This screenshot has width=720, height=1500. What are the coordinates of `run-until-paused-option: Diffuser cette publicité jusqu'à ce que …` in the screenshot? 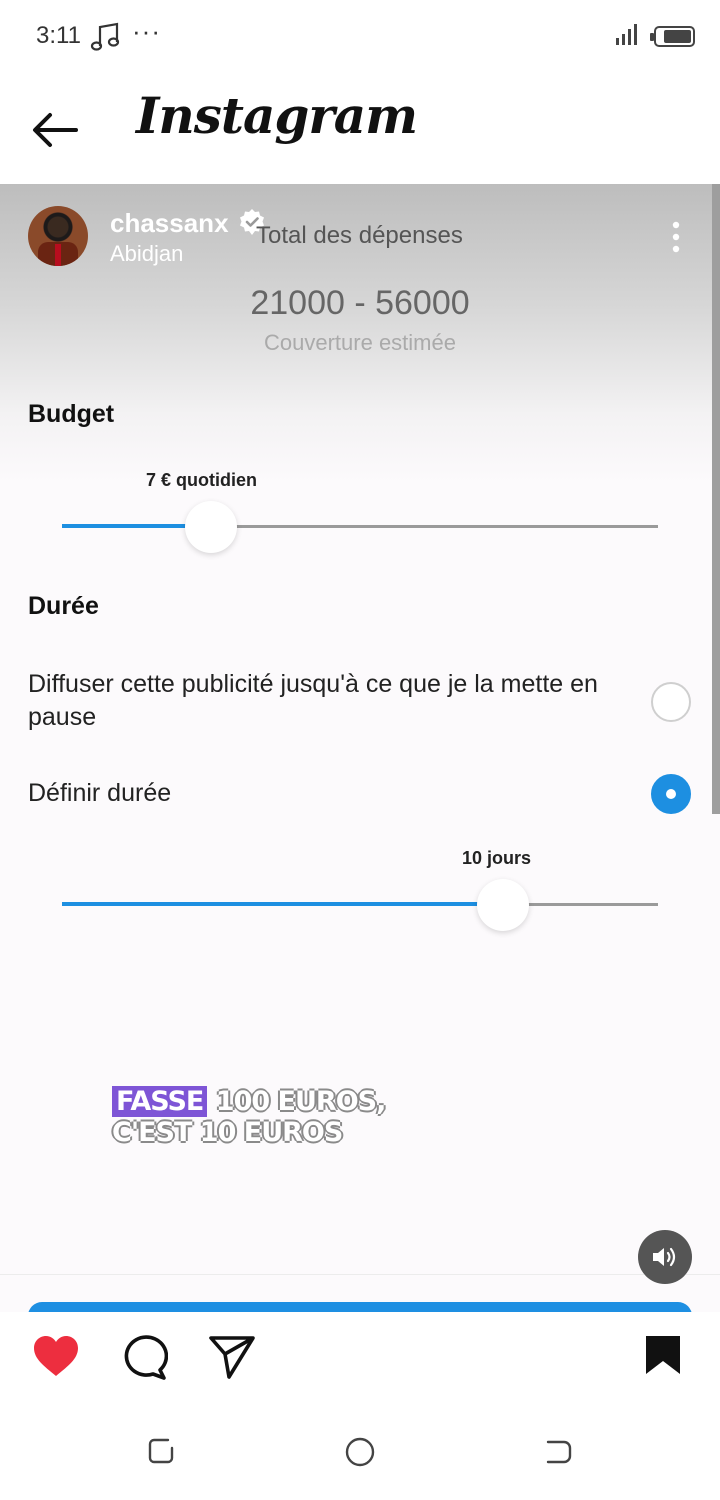 It's located at (338, 701).